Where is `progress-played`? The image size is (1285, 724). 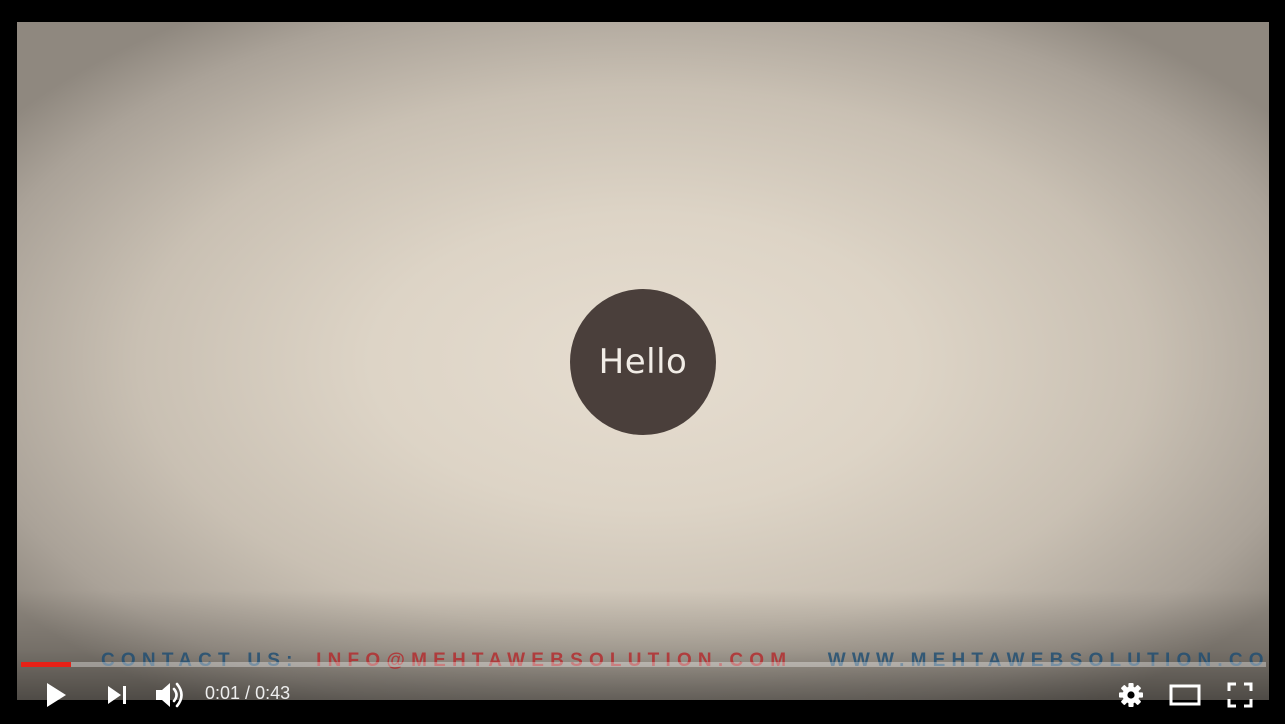 progress-played is located at coordinates (46, 664).